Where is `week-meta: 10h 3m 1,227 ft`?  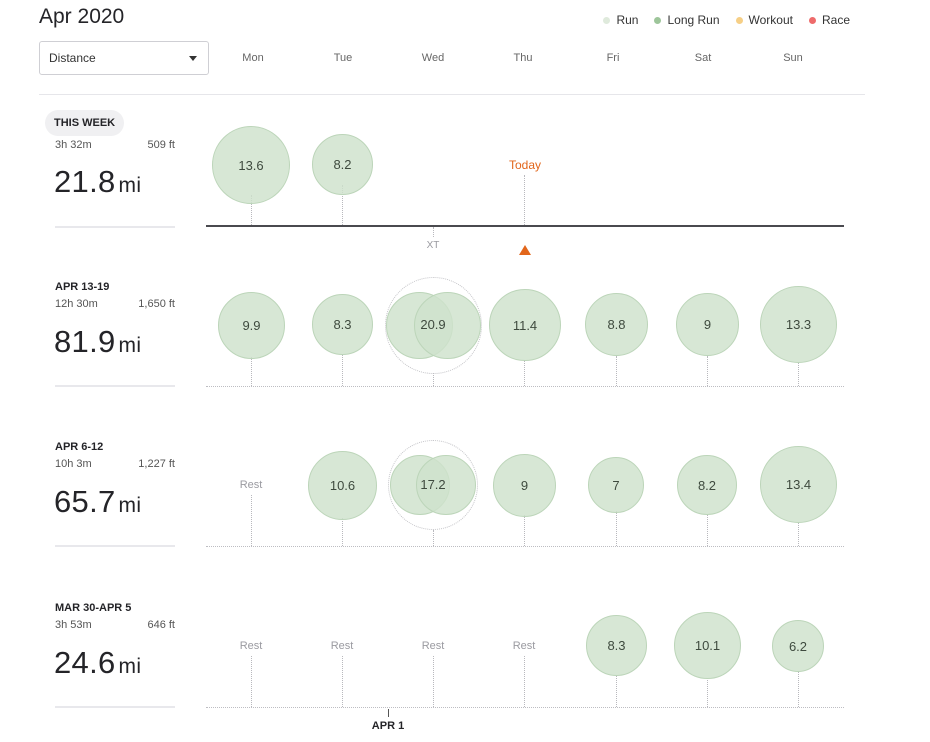 week-meta: 10h 3m 1,227 ft is located at coordinates (115, 464).